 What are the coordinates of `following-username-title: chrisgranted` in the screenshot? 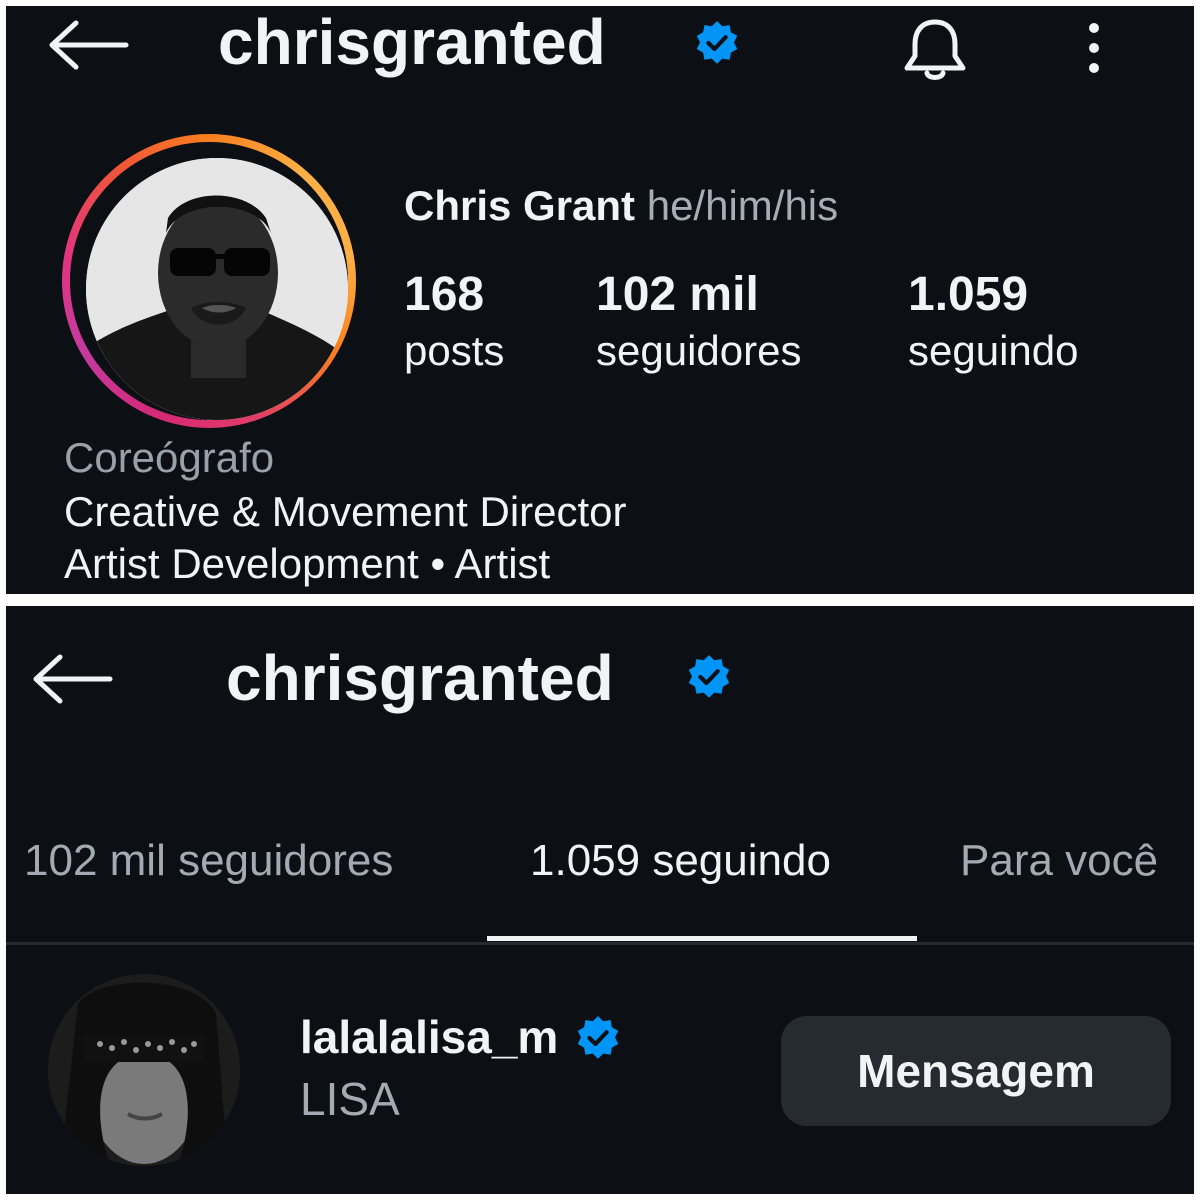 It's located at (420, 678).